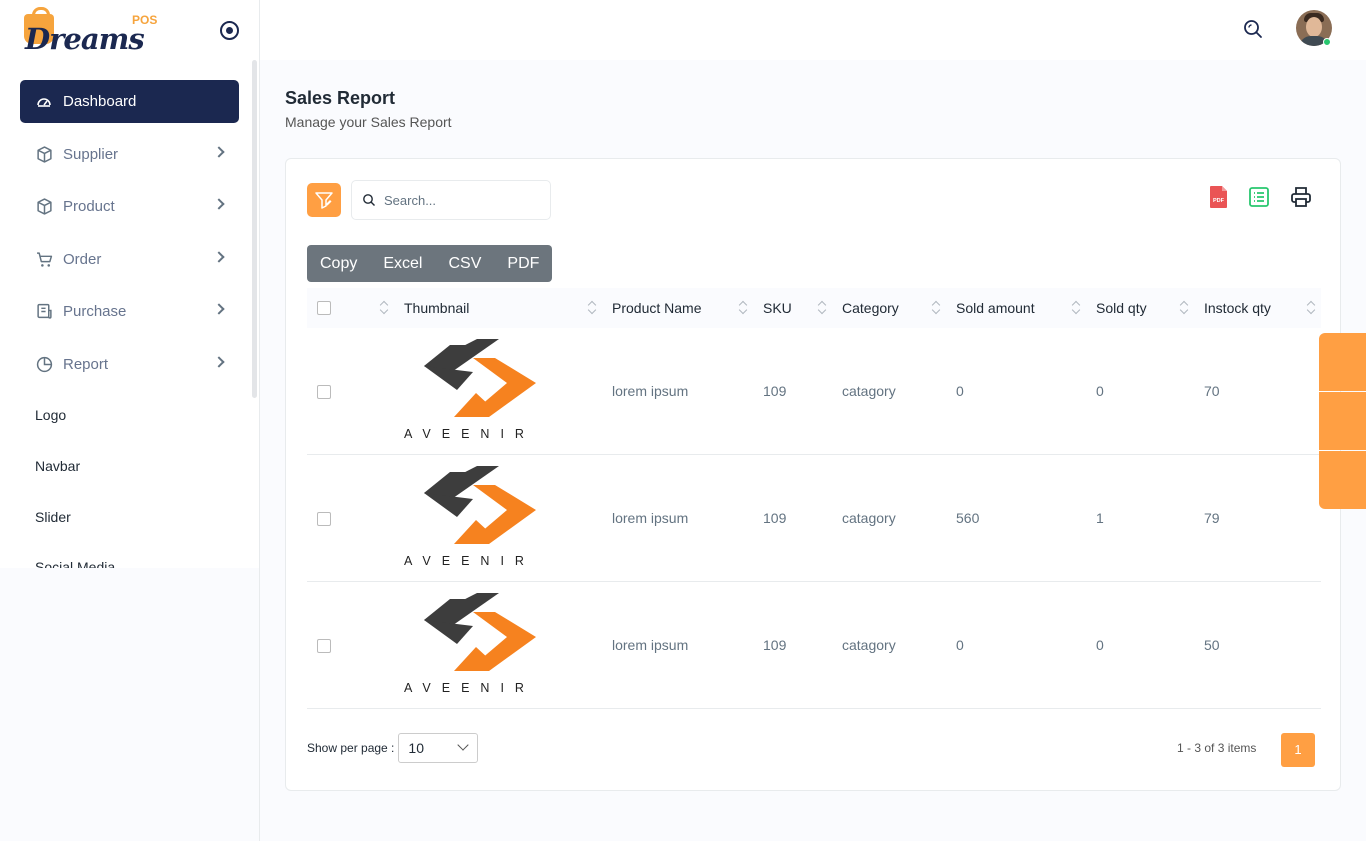 This screenshot has width=1366, height=841. What do you see at coordinates (85, 39) in the screenshot?
I see `brand-word: Dreams` at bounding box center [85, 39].